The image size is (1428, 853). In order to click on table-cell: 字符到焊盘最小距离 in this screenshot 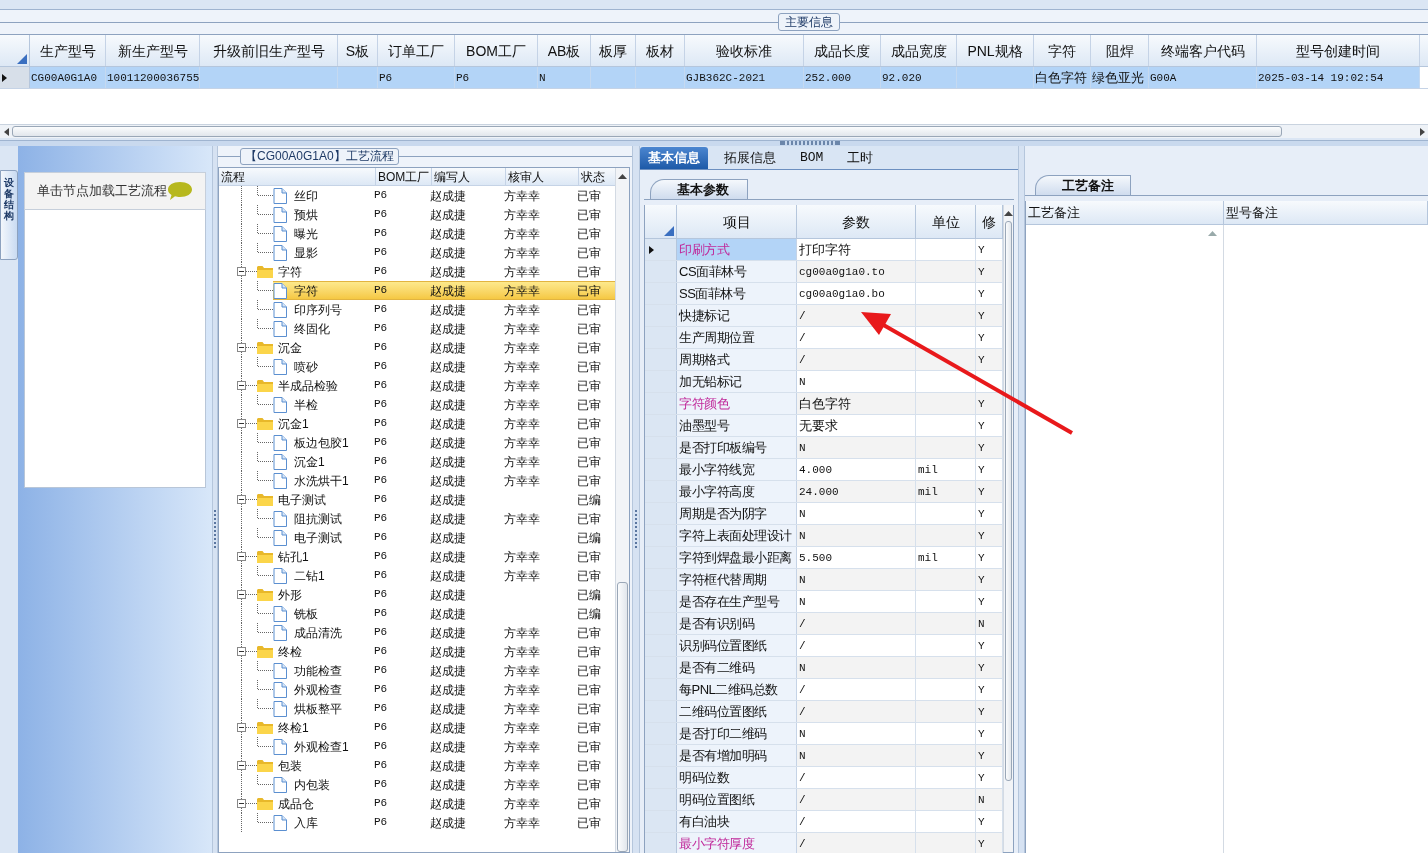, I will do `click(737, 557)`.